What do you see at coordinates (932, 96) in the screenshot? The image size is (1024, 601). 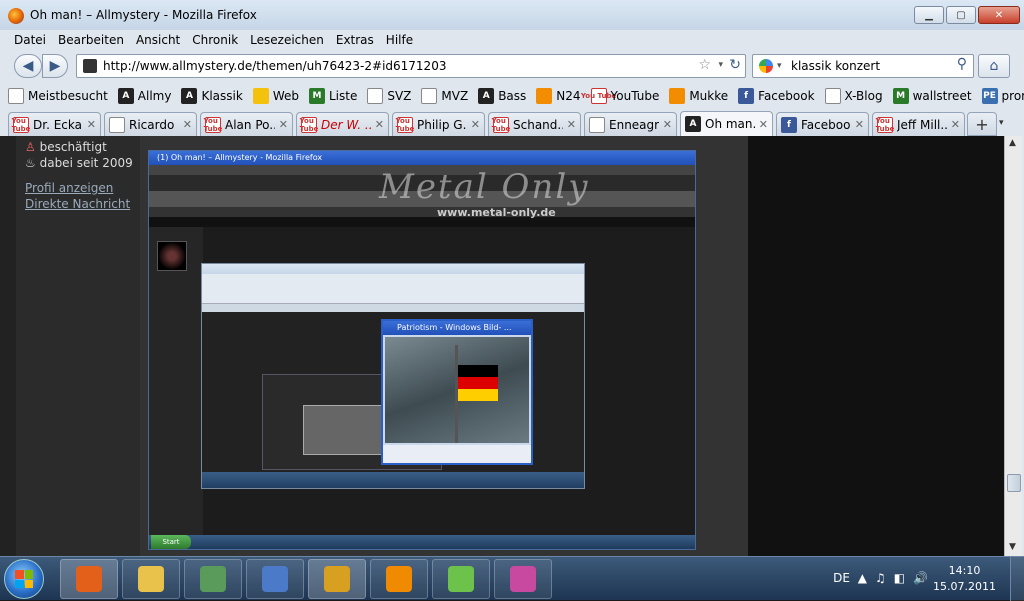 I see `bookmark-wallstreet: Mwallstreet` at bounding box center [932, 96].